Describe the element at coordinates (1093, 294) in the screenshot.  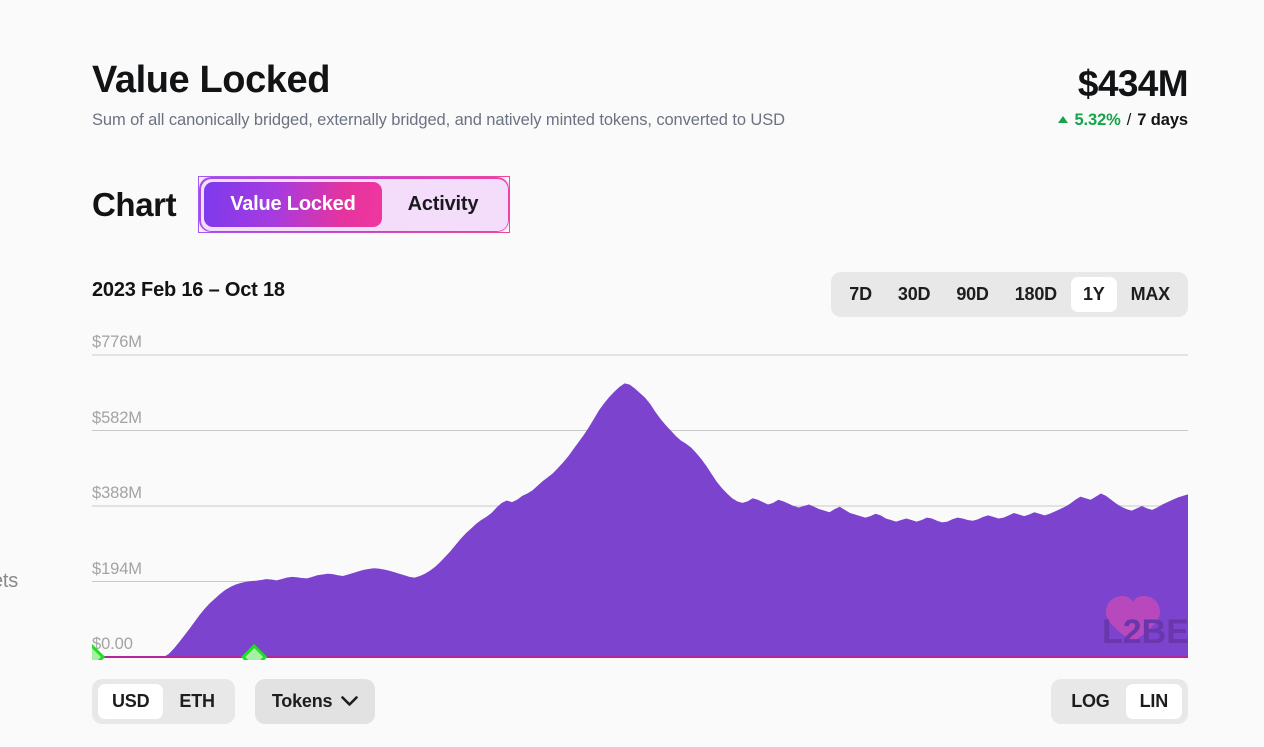
I see `period-1y: 1Y` at that location.